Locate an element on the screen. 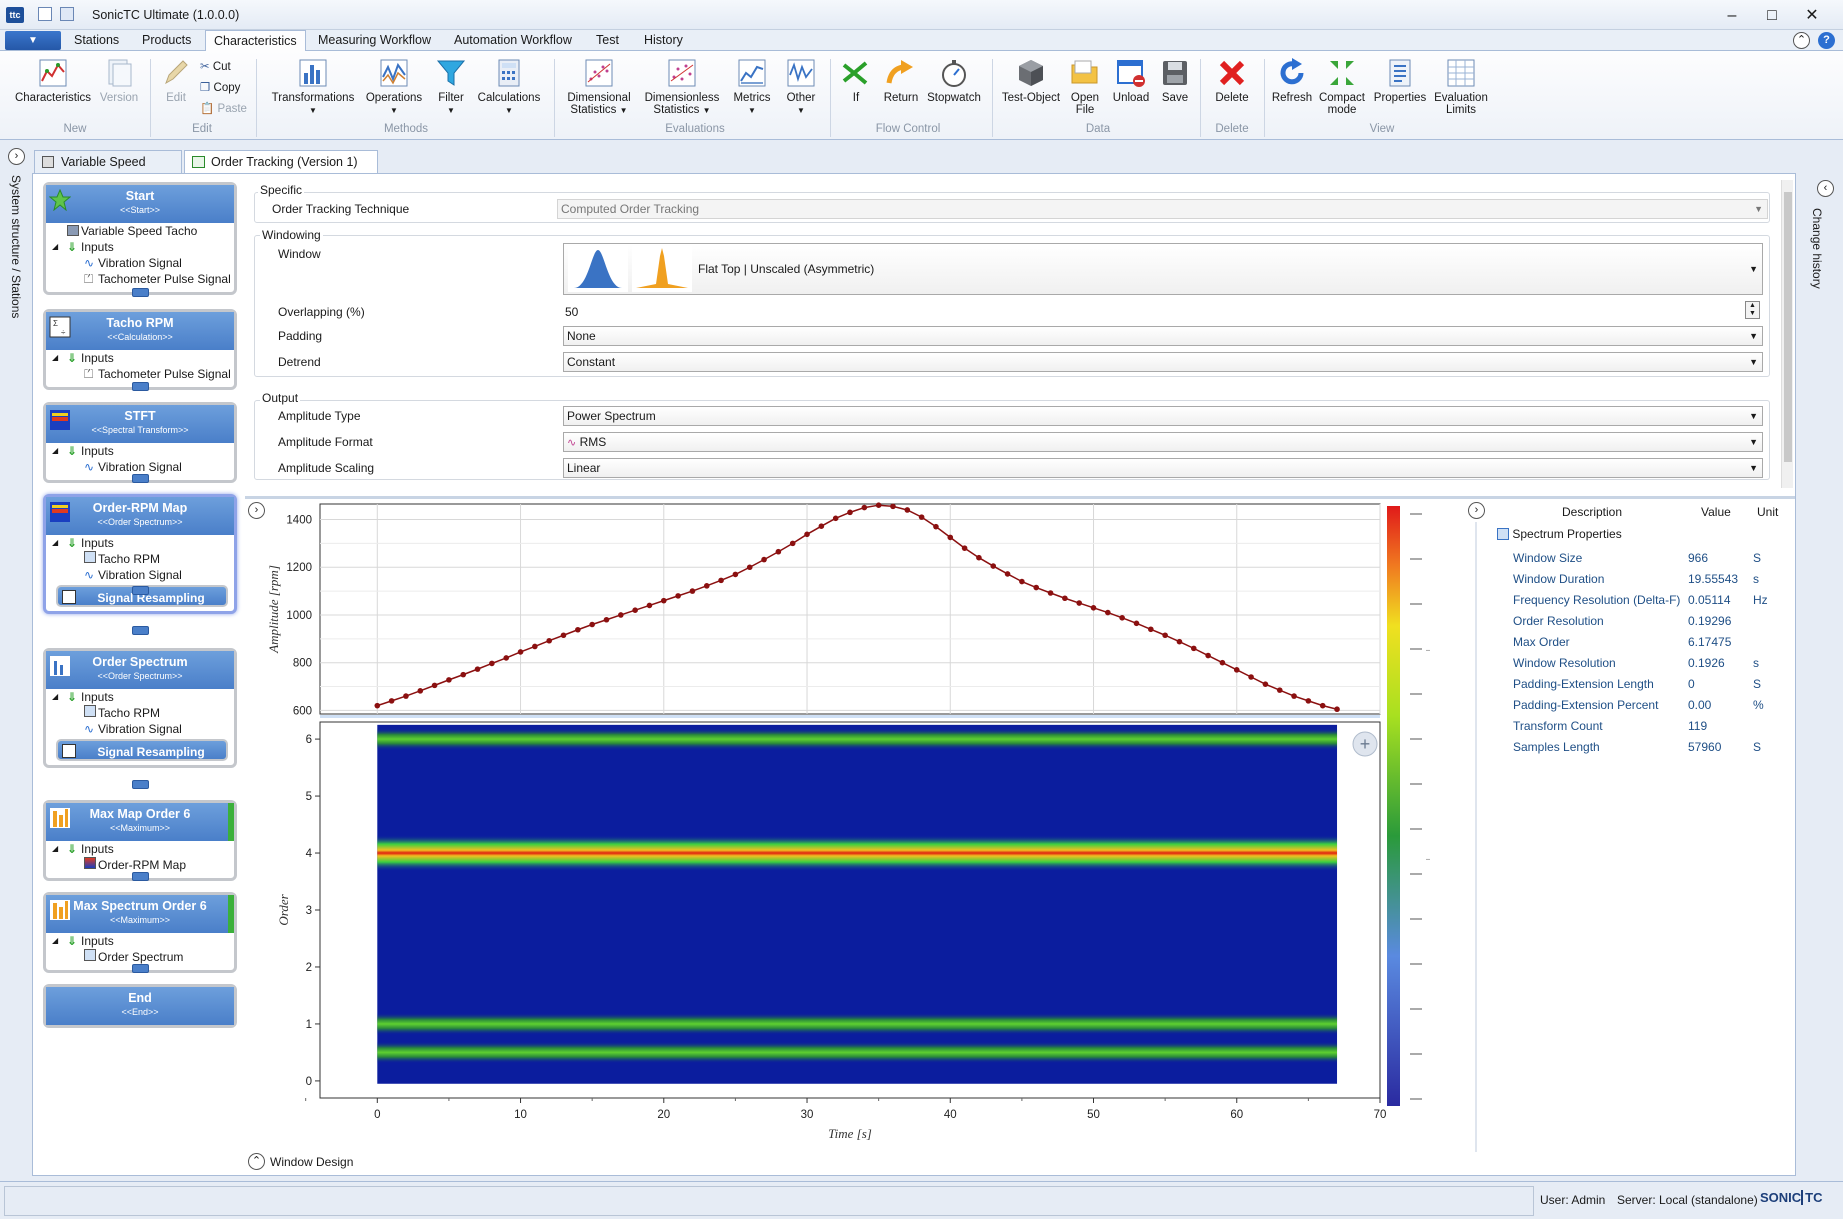 The image size is (1843, 1219). spectrum-row: Samples Length 57960 S is located at coordinates (1648, 747).